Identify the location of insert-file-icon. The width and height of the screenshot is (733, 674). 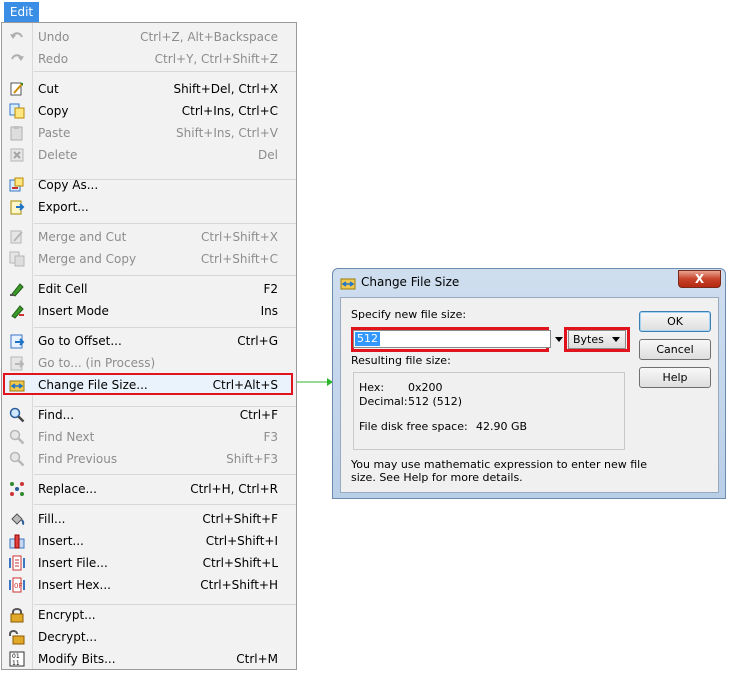
(17, 563).